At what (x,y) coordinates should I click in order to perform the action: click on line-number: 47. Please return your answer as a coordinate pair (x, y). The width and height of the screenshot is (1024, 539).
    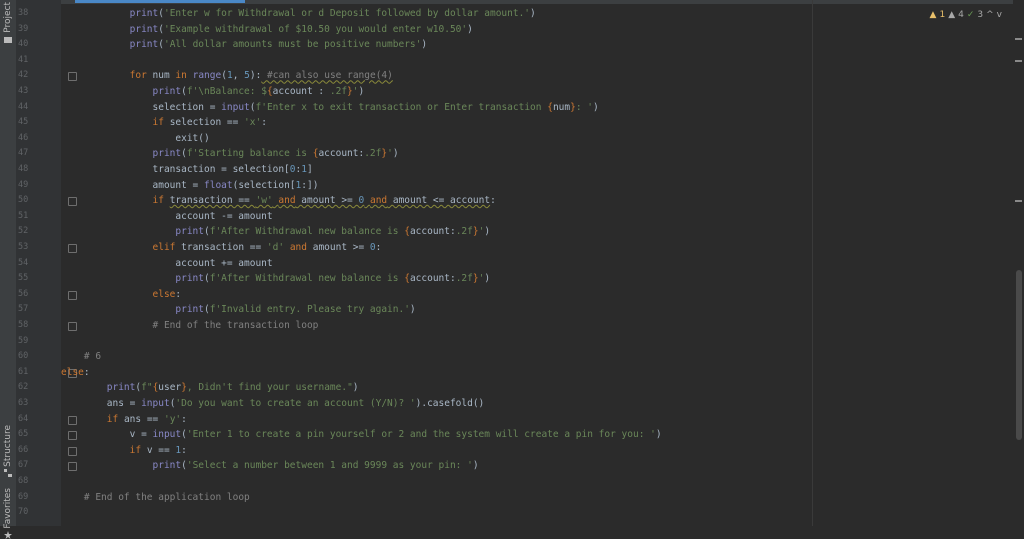
    Looking at the image, I should click on (23, 153).